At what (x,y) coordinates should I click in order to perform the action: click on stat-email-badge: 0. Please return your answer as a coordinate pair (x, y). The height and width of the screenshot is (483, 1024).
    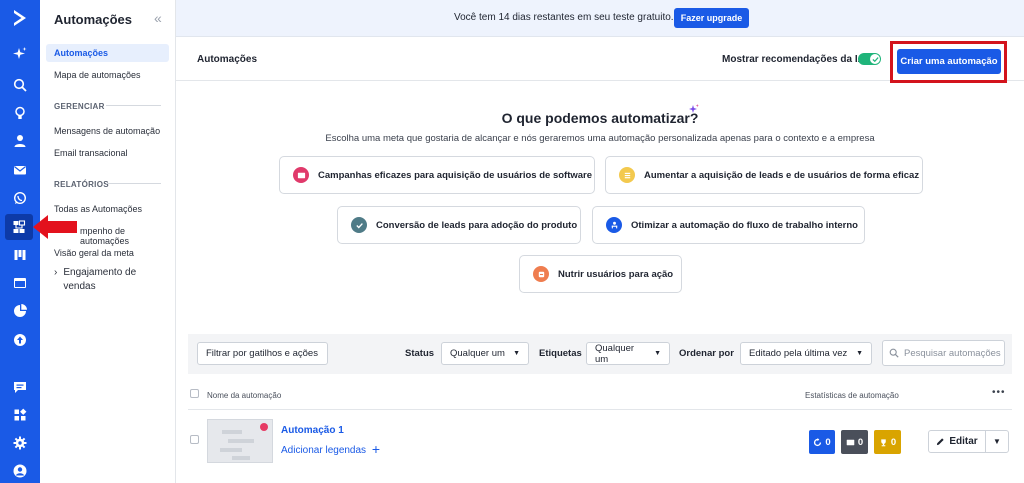
    Looking at the image, I should click on (854, 442).